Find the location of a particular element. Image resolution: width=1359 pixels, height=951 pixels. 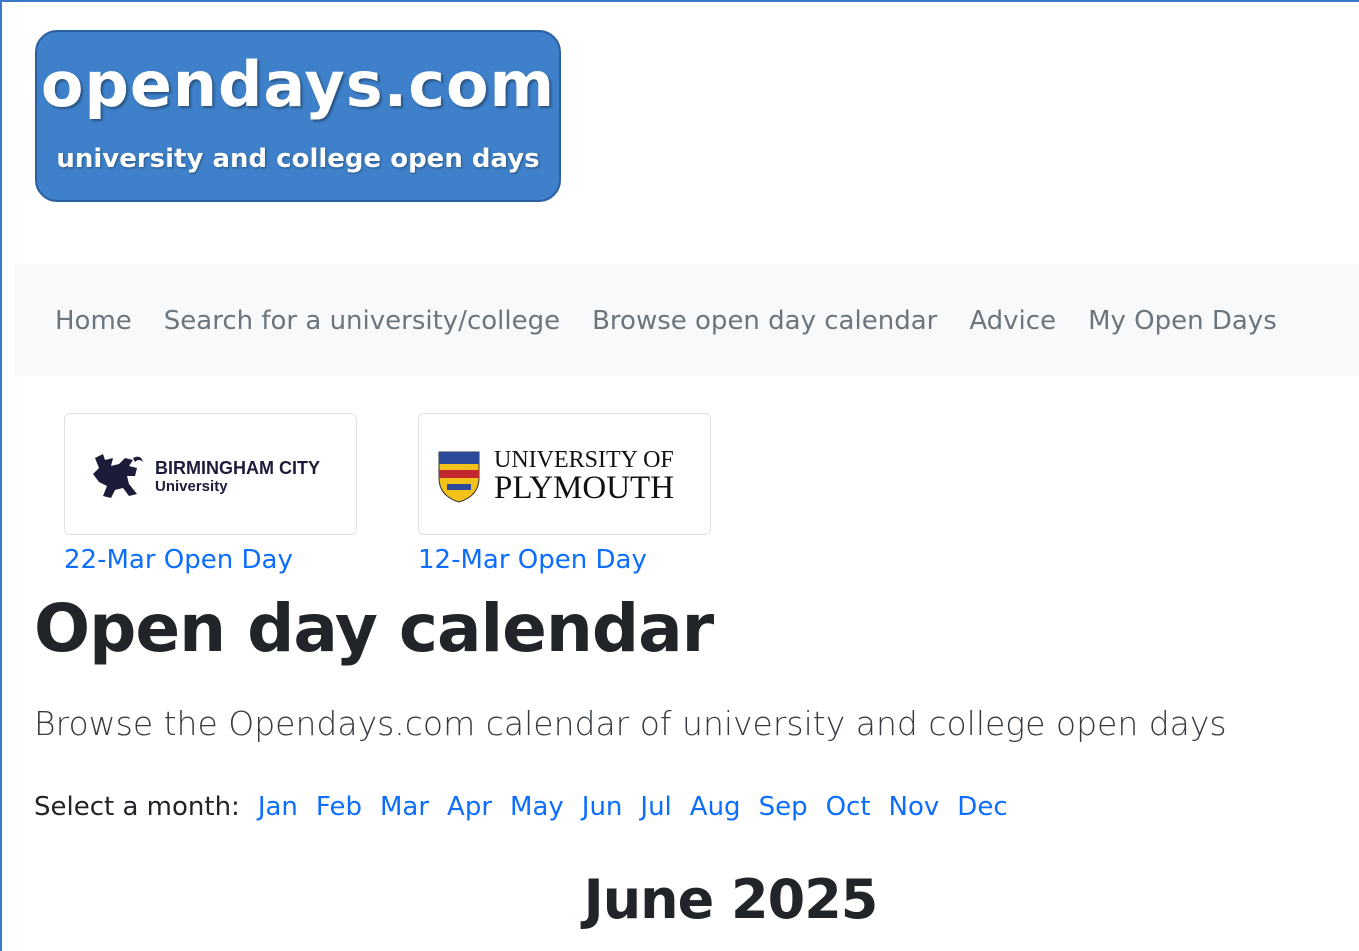

current-month-heading: June 2025 is located at coordinates (731, 899).